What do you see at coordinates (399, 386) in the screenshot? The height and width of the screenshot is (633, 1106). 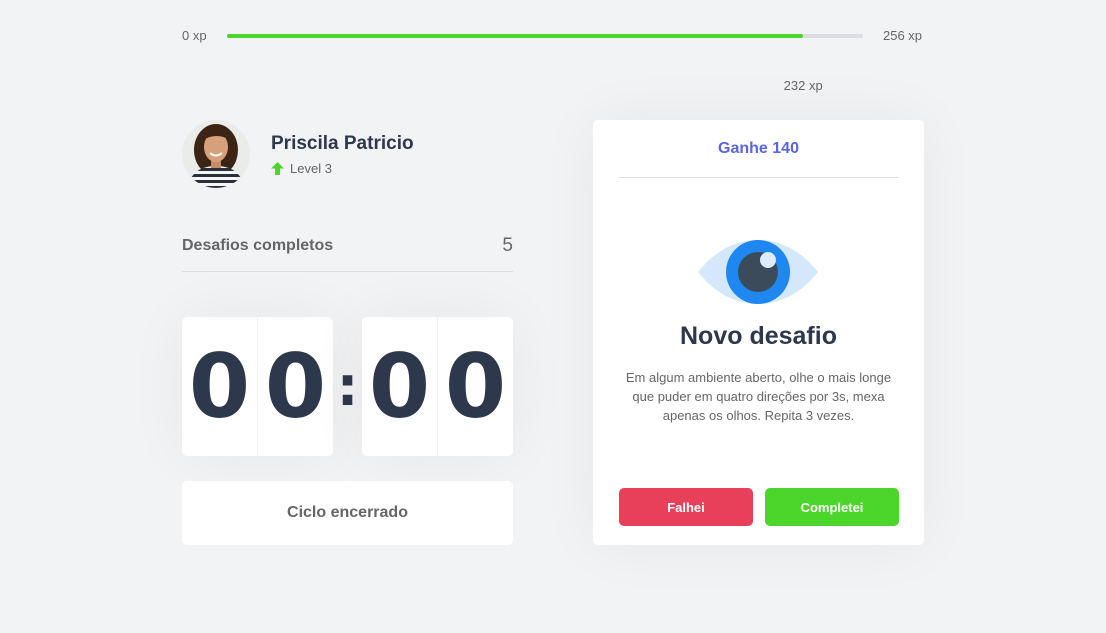 I see `second-digit-left: 0` at bounding box center [399, 386].